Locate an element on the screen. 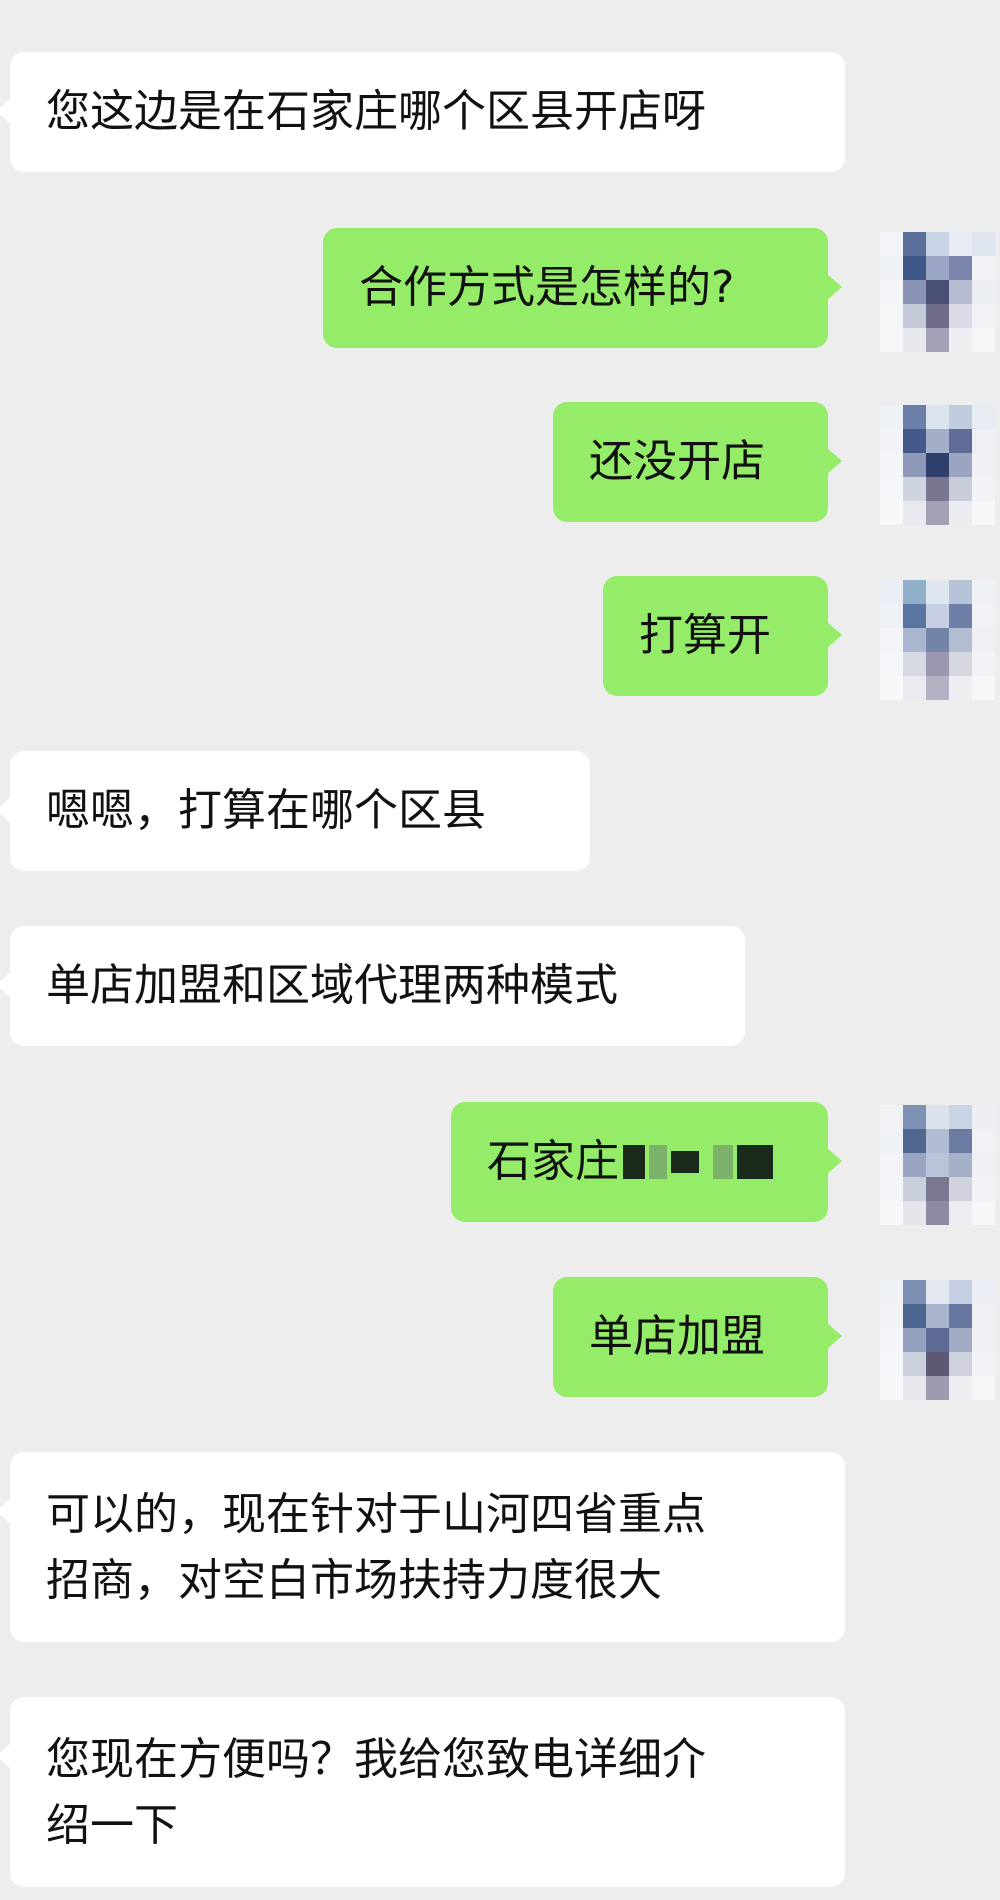  message-text: 打算开 is located at coordinates (705, 635).